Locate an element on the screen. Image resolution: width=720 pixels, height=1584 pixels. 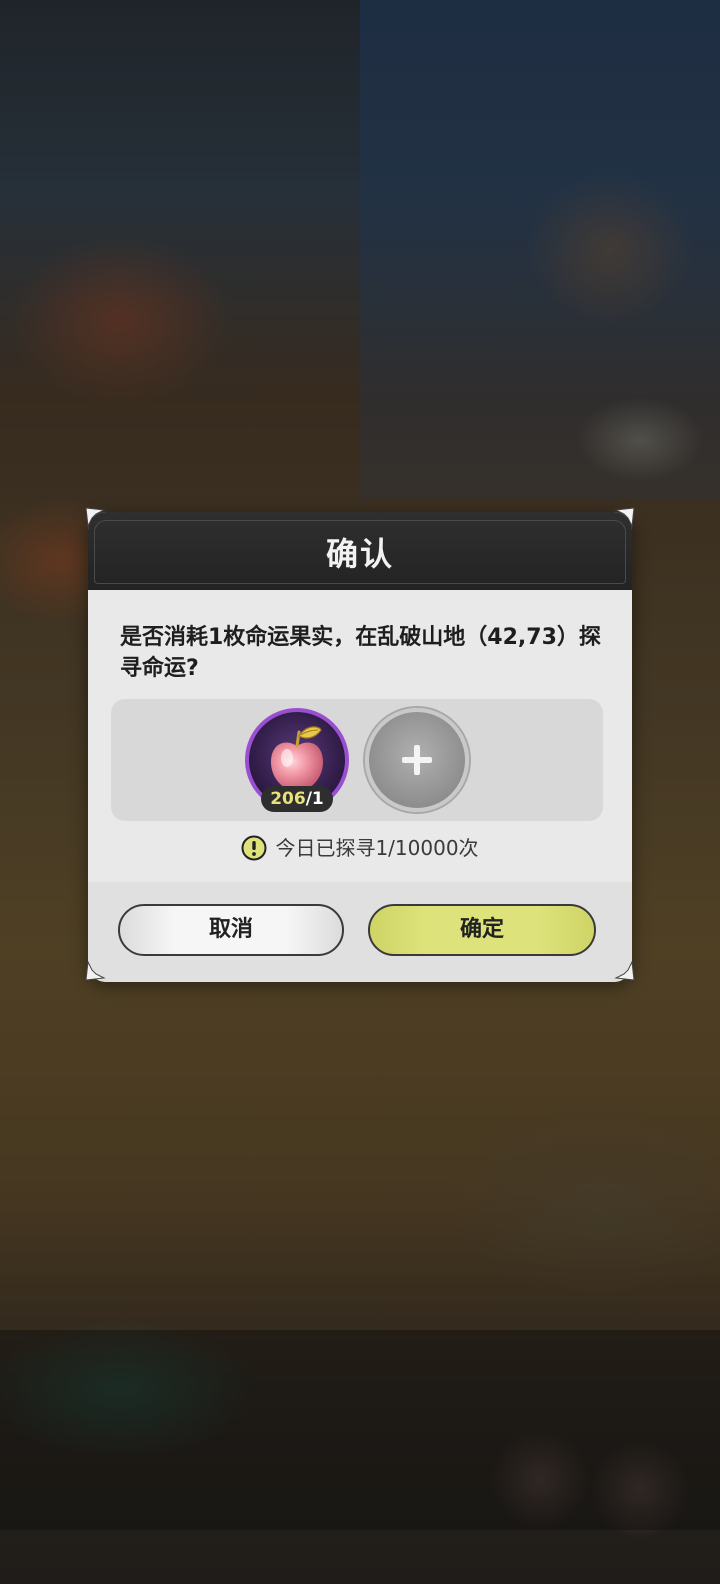
item-owned-count: 206 is located at coordinates (288, 799).